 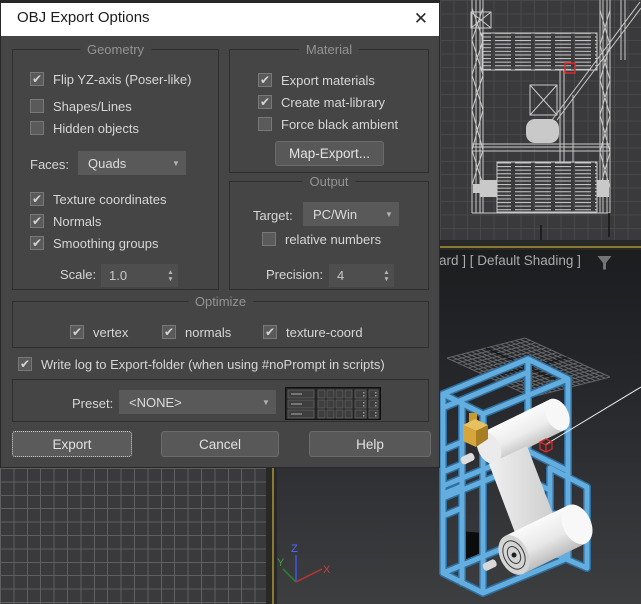 I want to click on viewport-bottom-left-grid, so click(x=133, y=536).